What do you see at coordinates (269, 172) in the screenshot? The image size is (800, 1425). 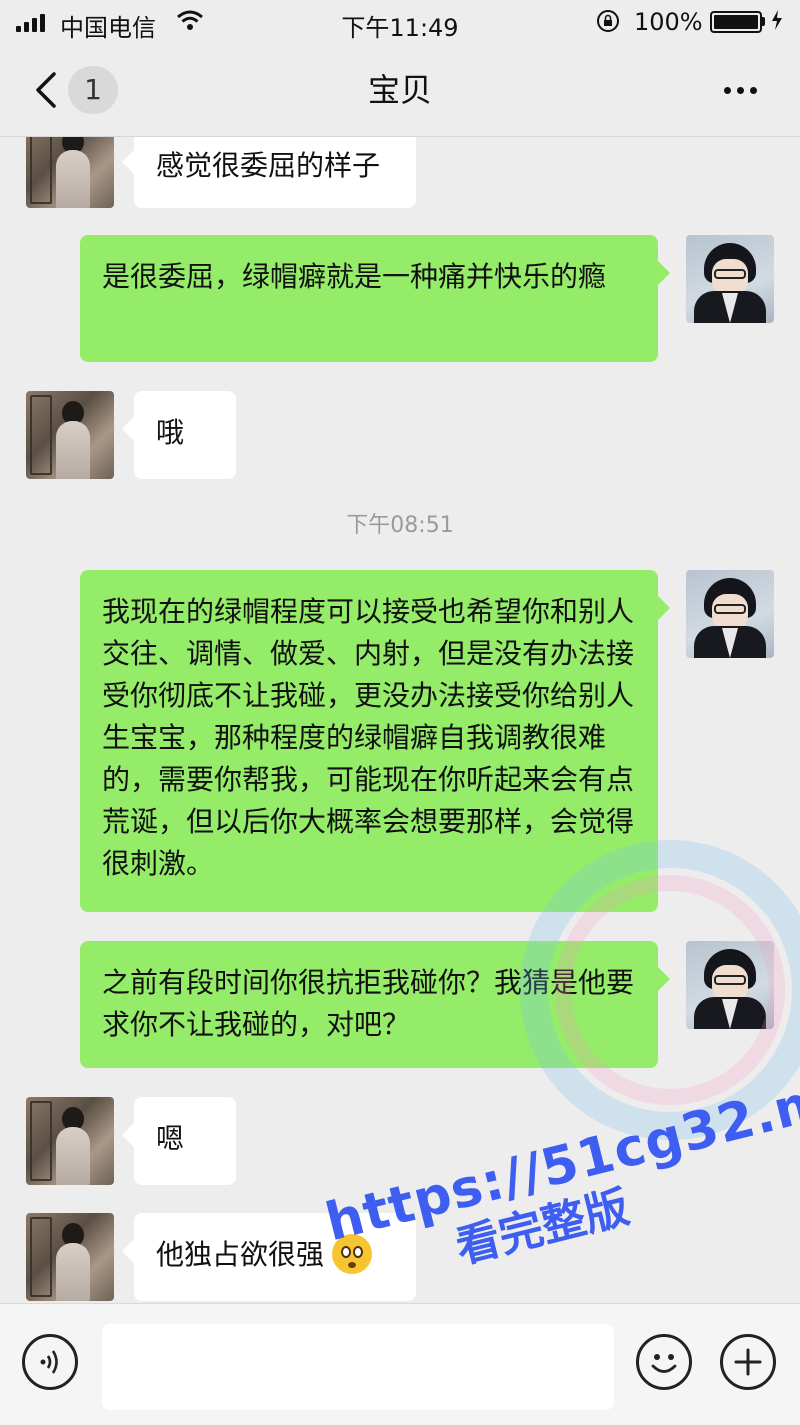 I see `message-bubble-received: 感觉很委屈的样子` at bounding box center [269, 172].